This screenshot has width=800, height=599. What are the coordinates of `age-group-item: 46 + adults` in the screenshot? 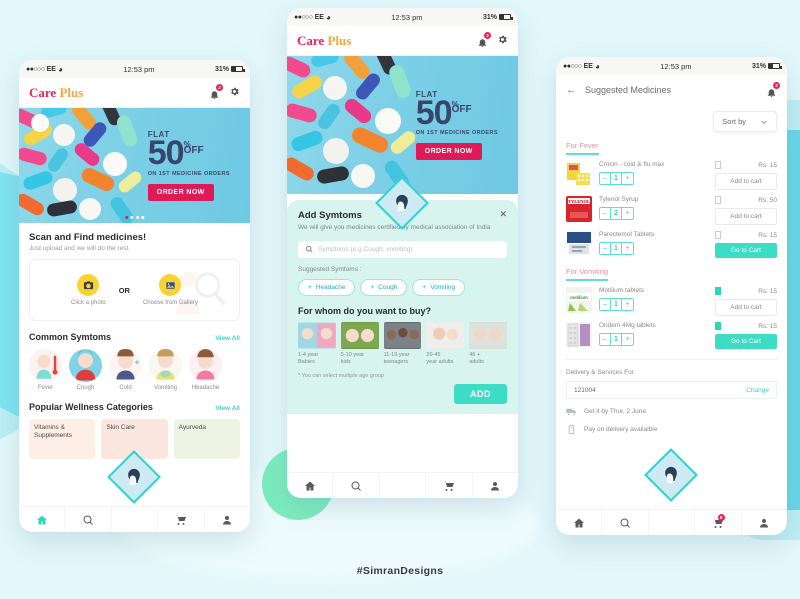 It's located at (488, 343).